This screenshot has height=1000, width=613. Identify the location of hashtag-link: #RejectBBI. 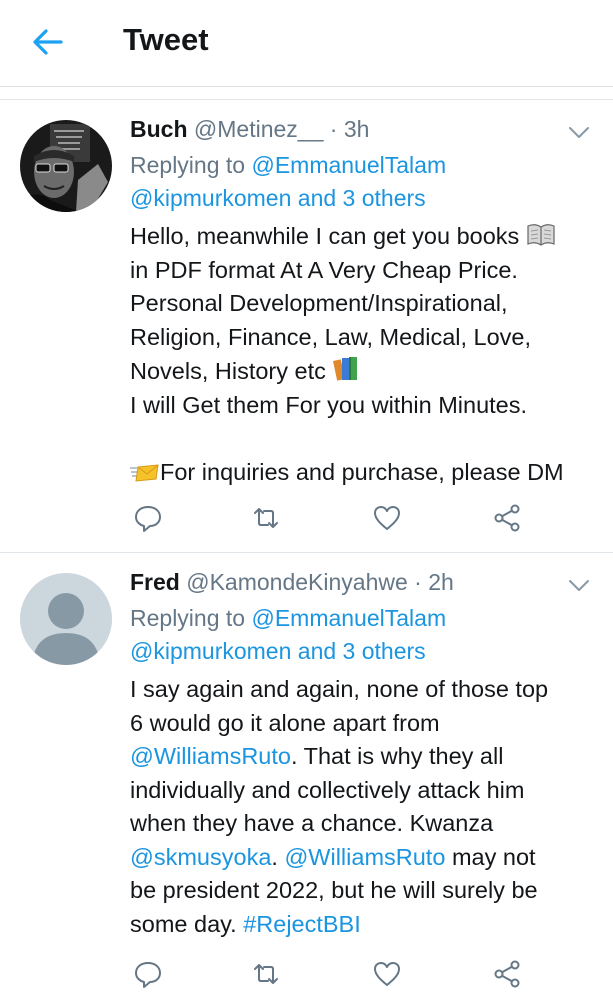
(302, 924).